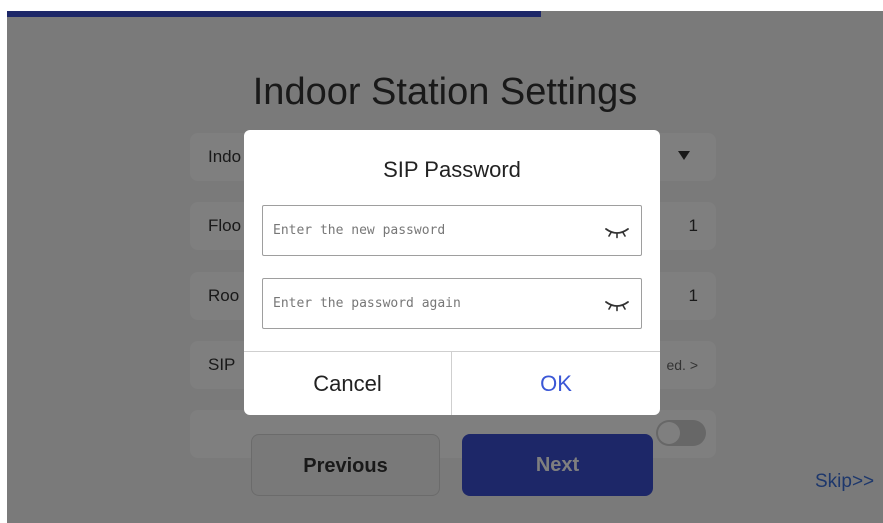  What do you see at coordinates (556, 383) in the screenshot?
I see `ok-button: OK` at bounding box center [556, 383].